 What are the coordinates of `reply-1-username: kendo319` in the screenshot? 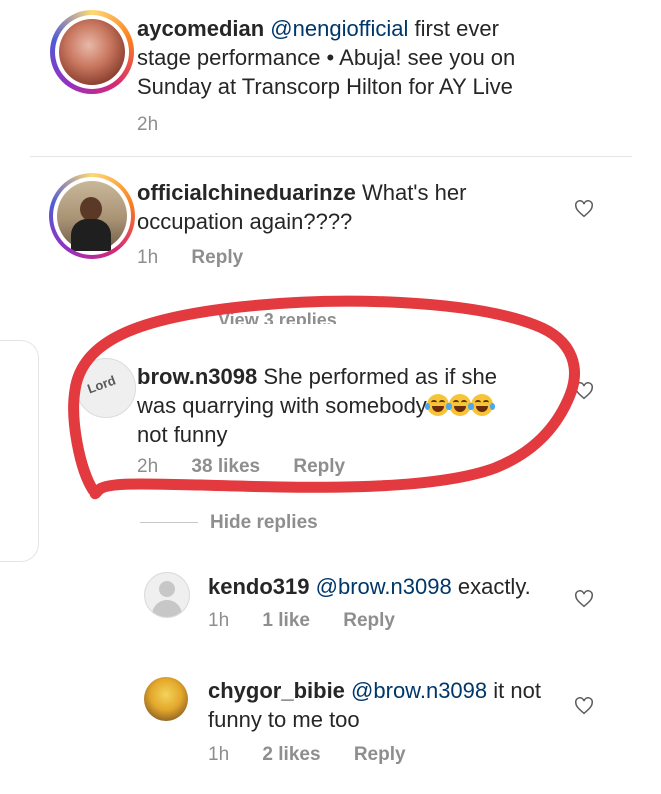 It's located at (259, 586).